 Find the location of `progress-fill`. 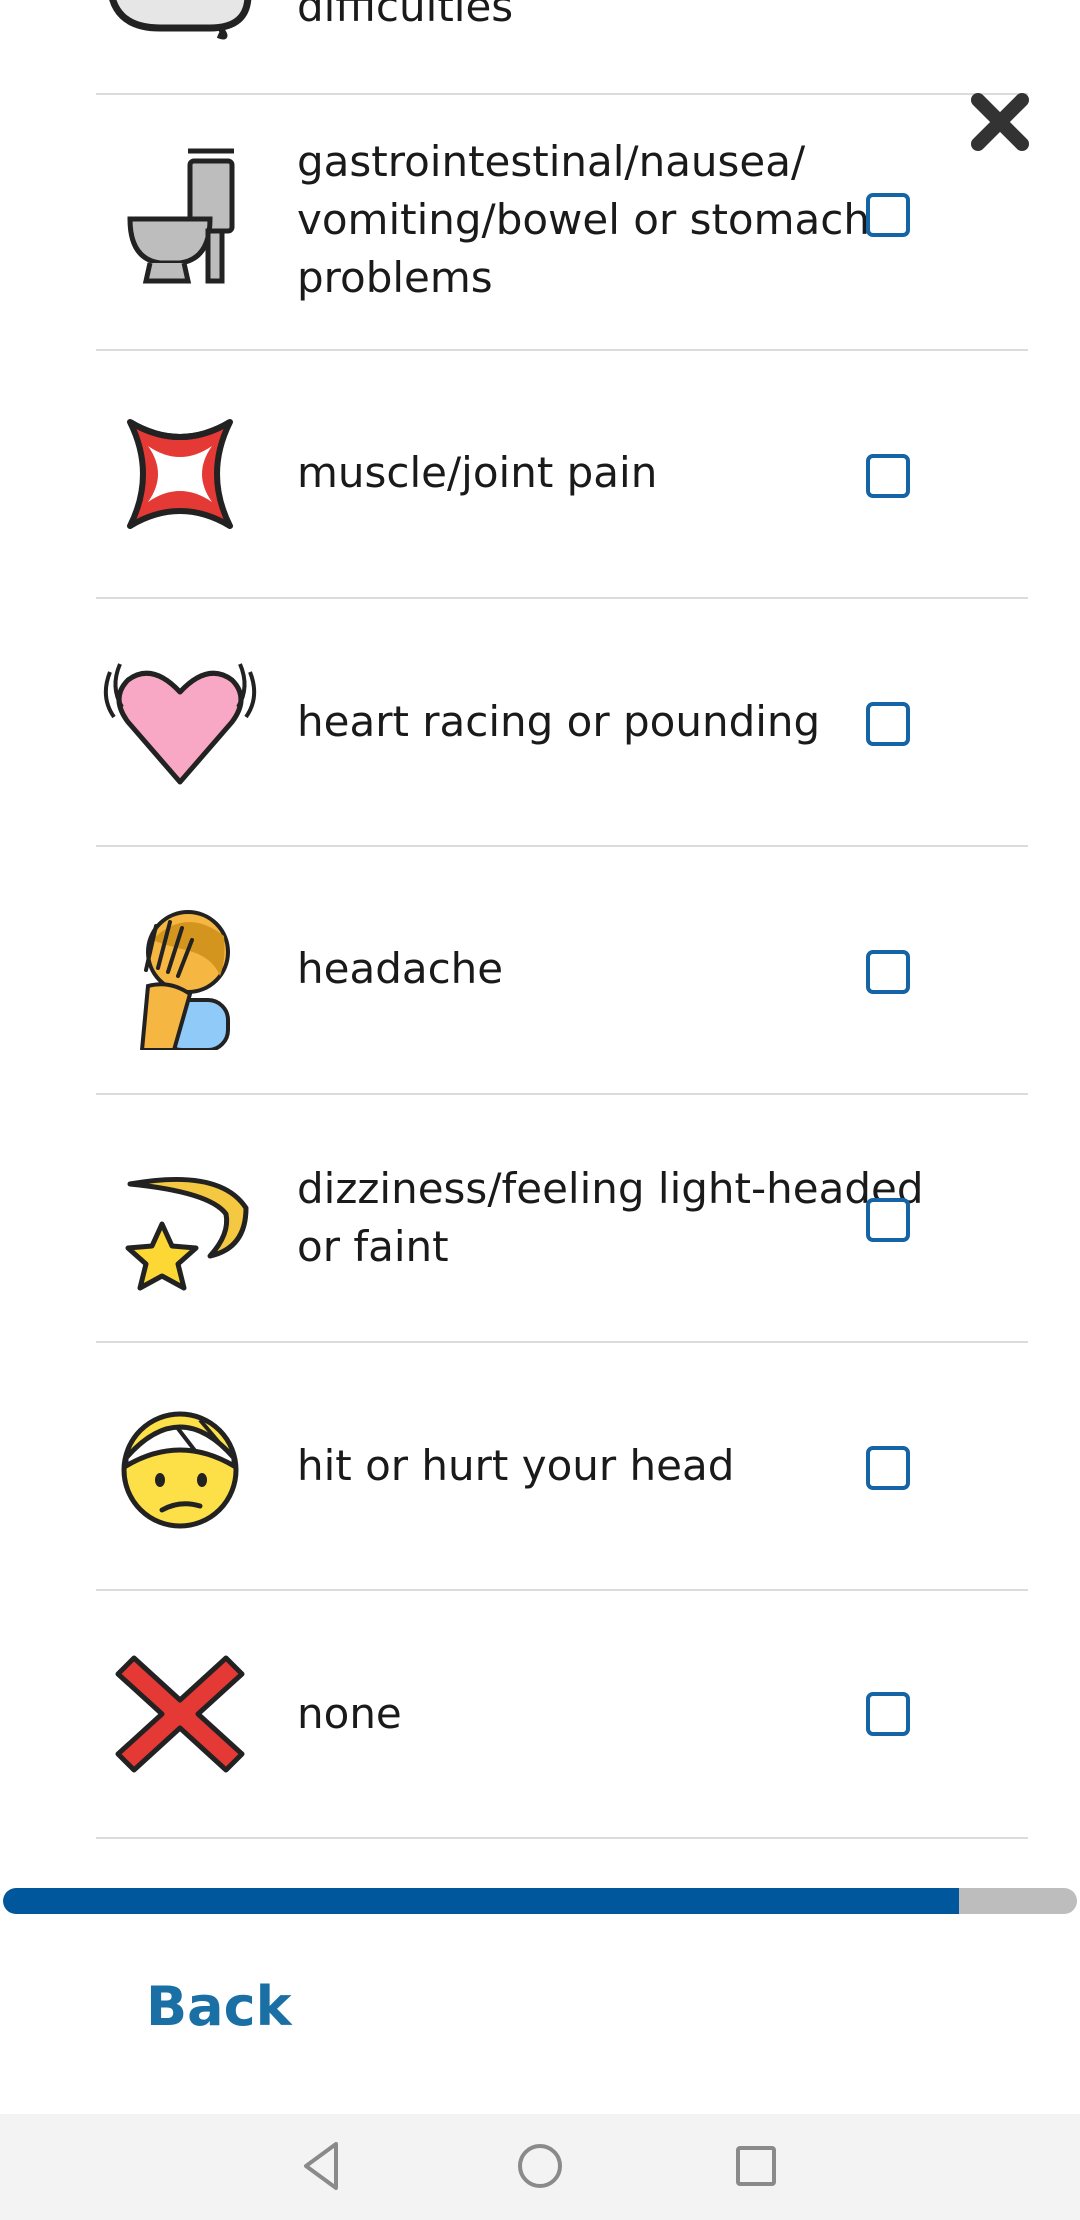

progress-fill is located at coordinates (481, 1901).